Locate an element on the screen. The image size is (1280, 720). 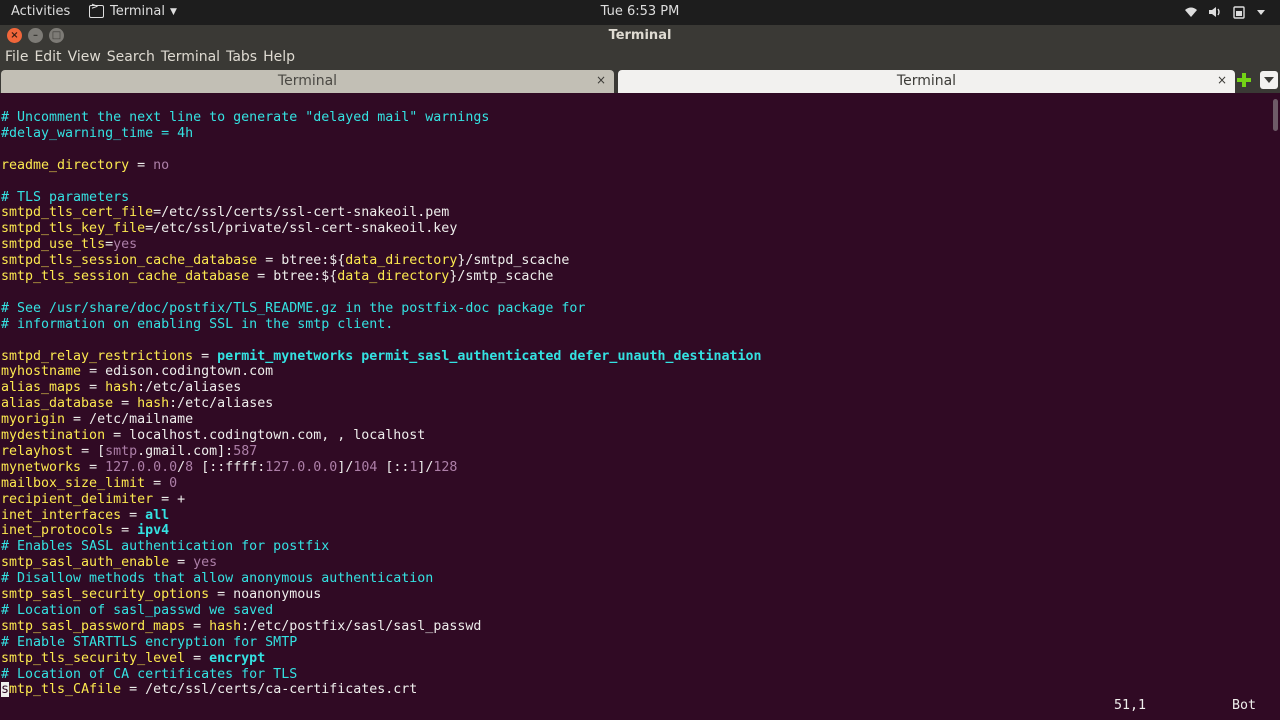
terminal-text: relayhost is located at coordinates (37, 451).